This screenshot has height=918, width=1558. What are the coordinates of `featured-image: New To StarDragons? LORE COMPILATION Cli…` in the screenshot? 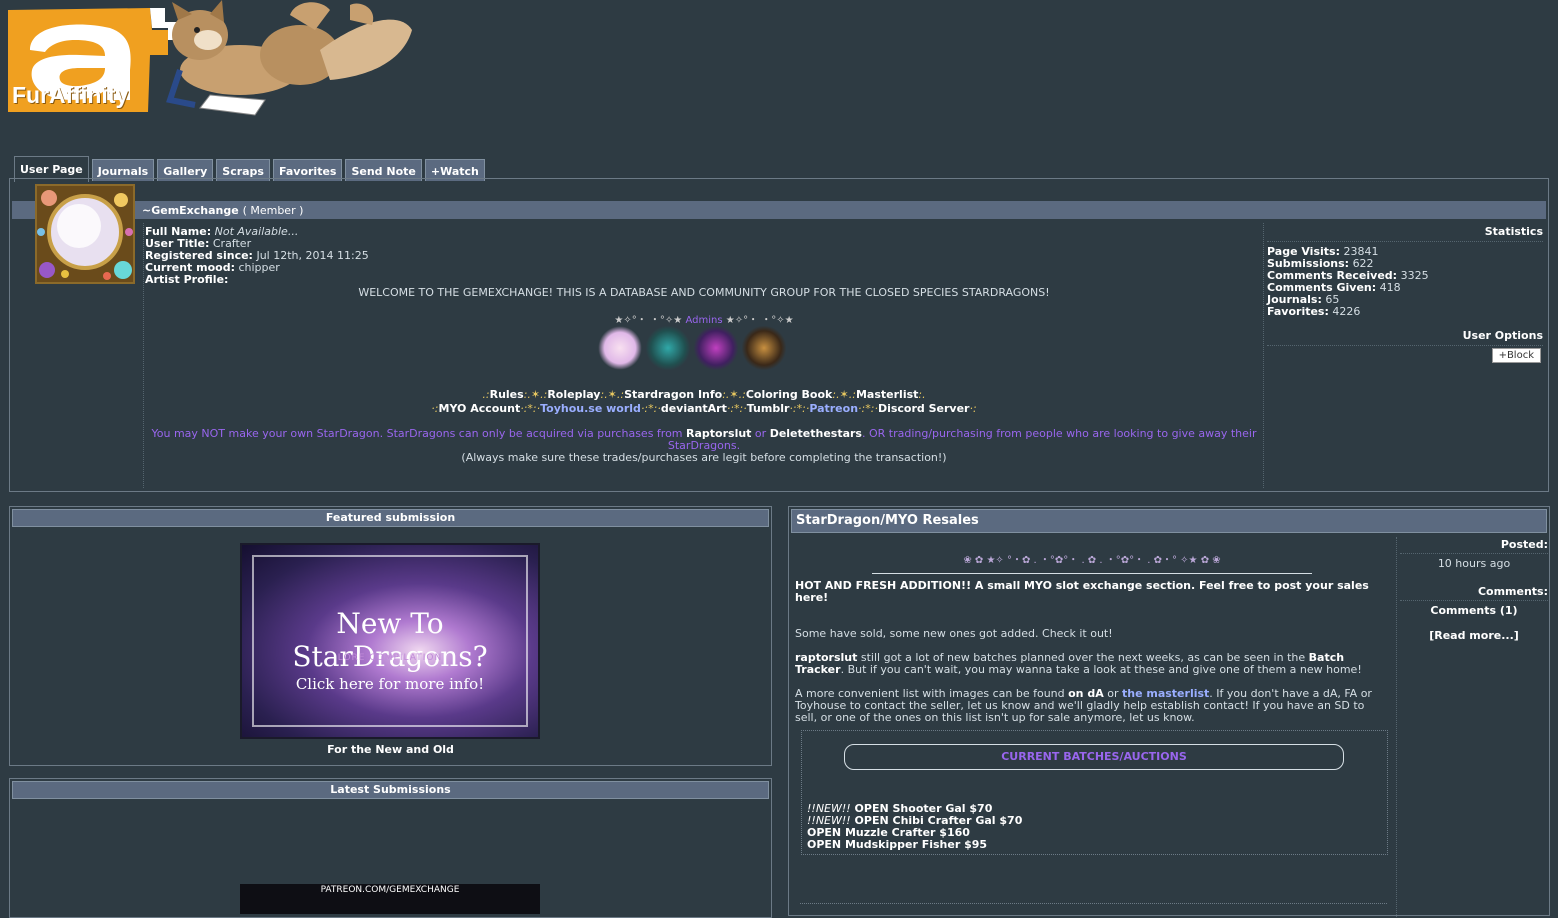 It's located at (390, 641).